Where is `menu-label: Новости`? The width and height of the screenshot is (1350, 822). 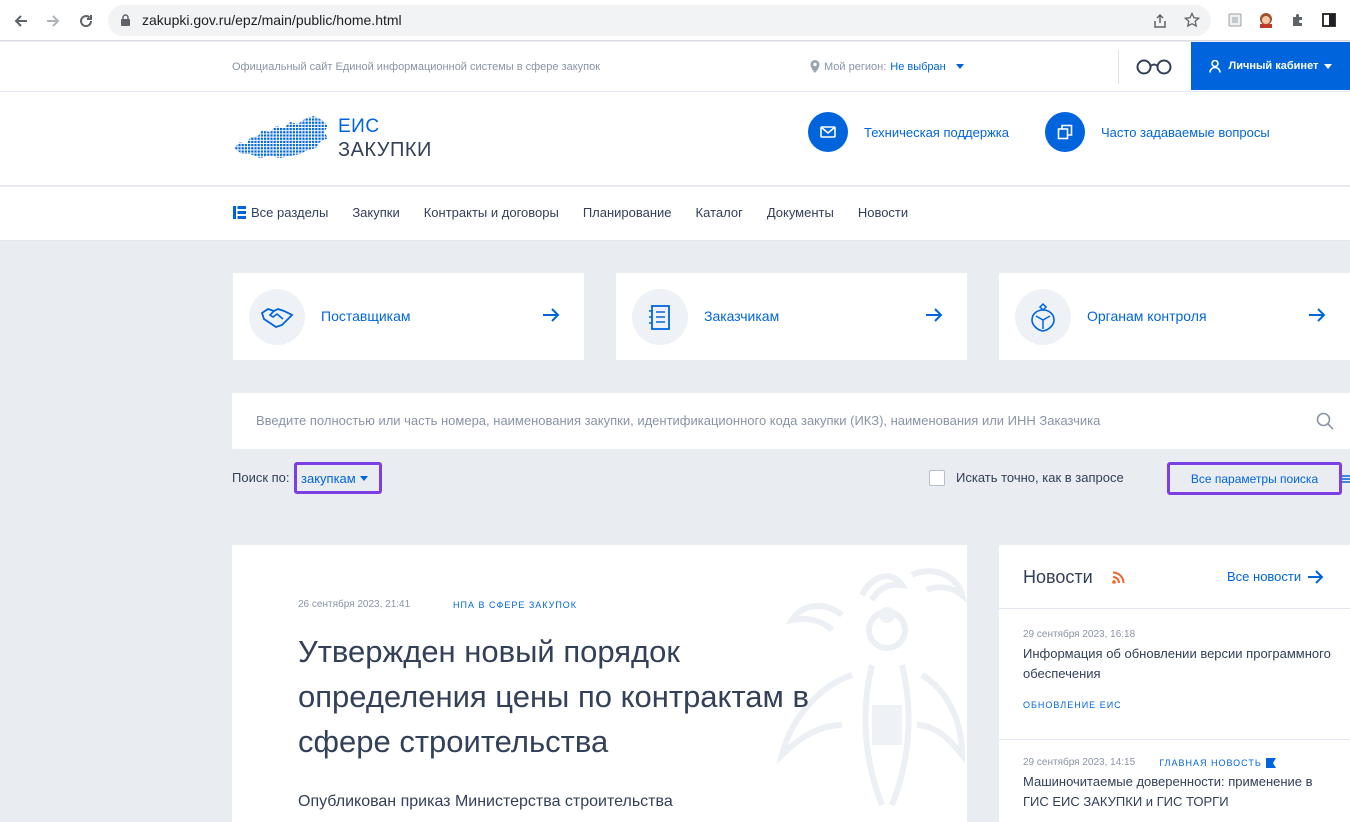
menu-label: Новости is located at coordinates (883, 212).